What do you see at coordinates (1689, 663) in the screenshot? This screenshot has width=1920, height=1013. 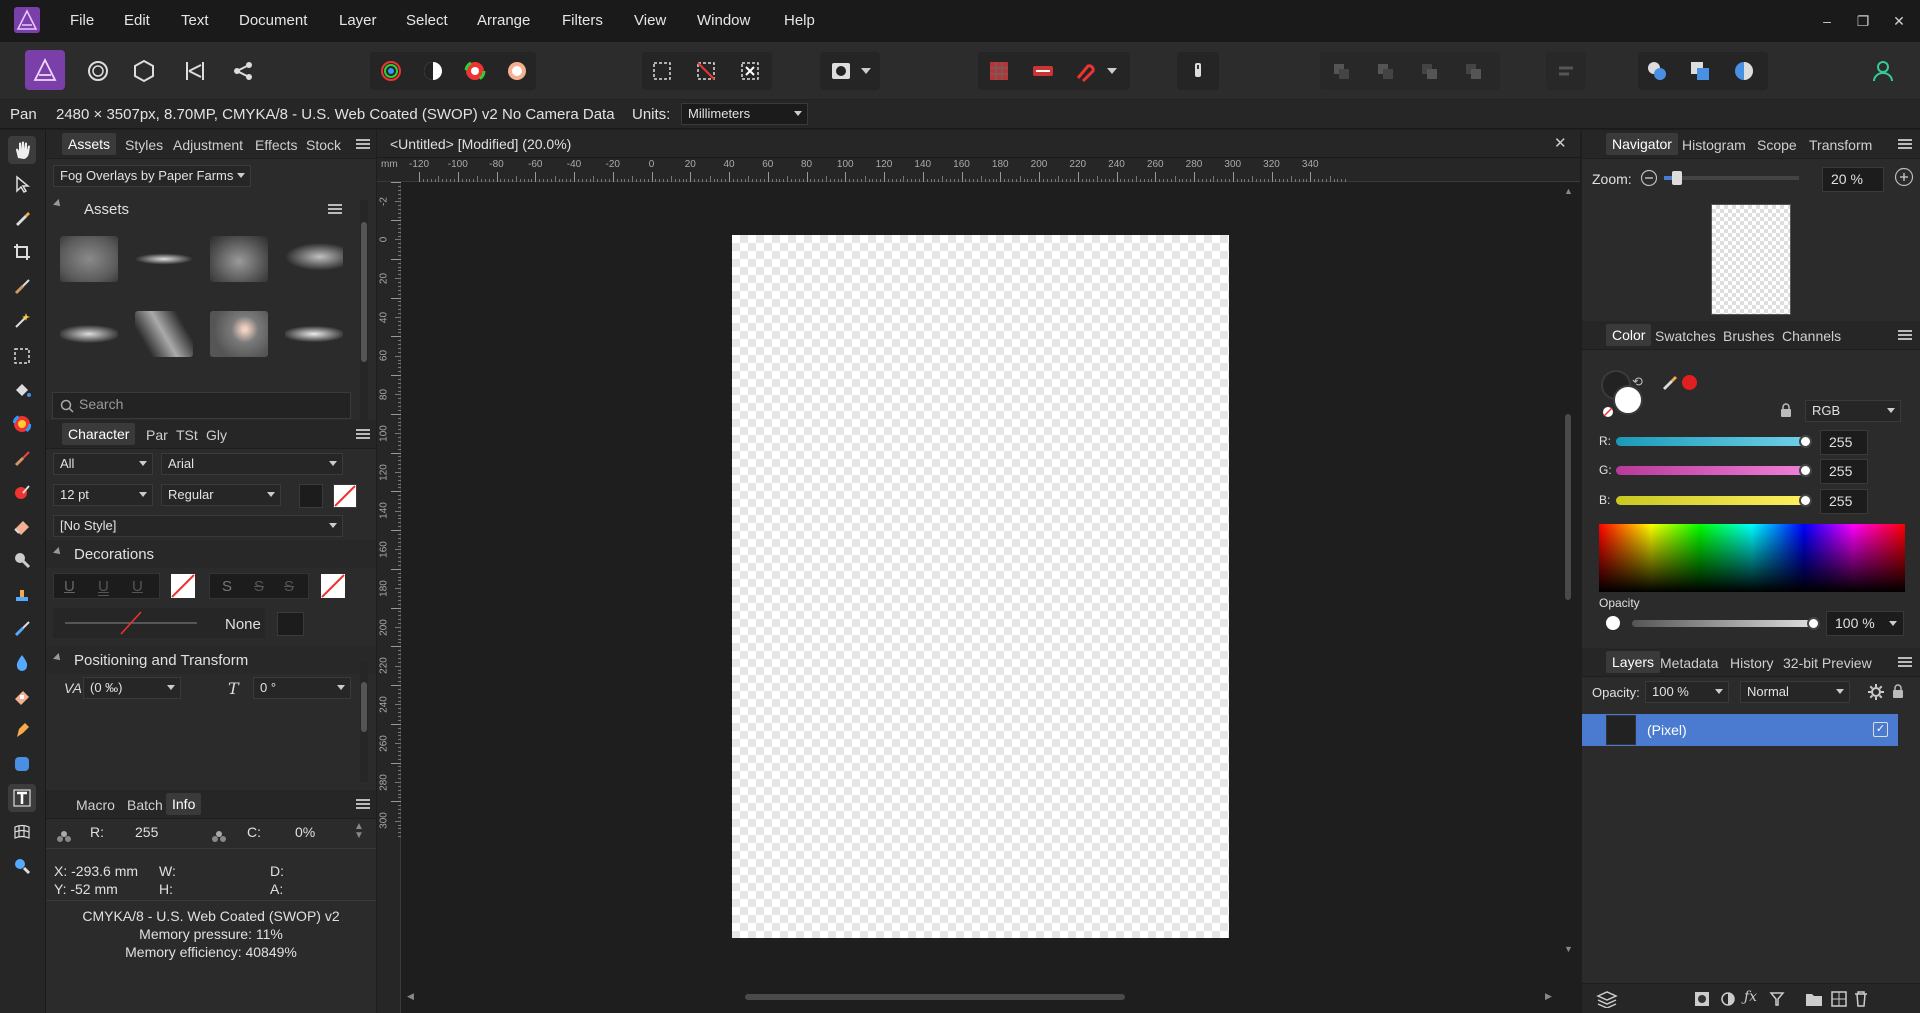 I see `tab-metadata: Metadata` at bounding box center [1689, 663].